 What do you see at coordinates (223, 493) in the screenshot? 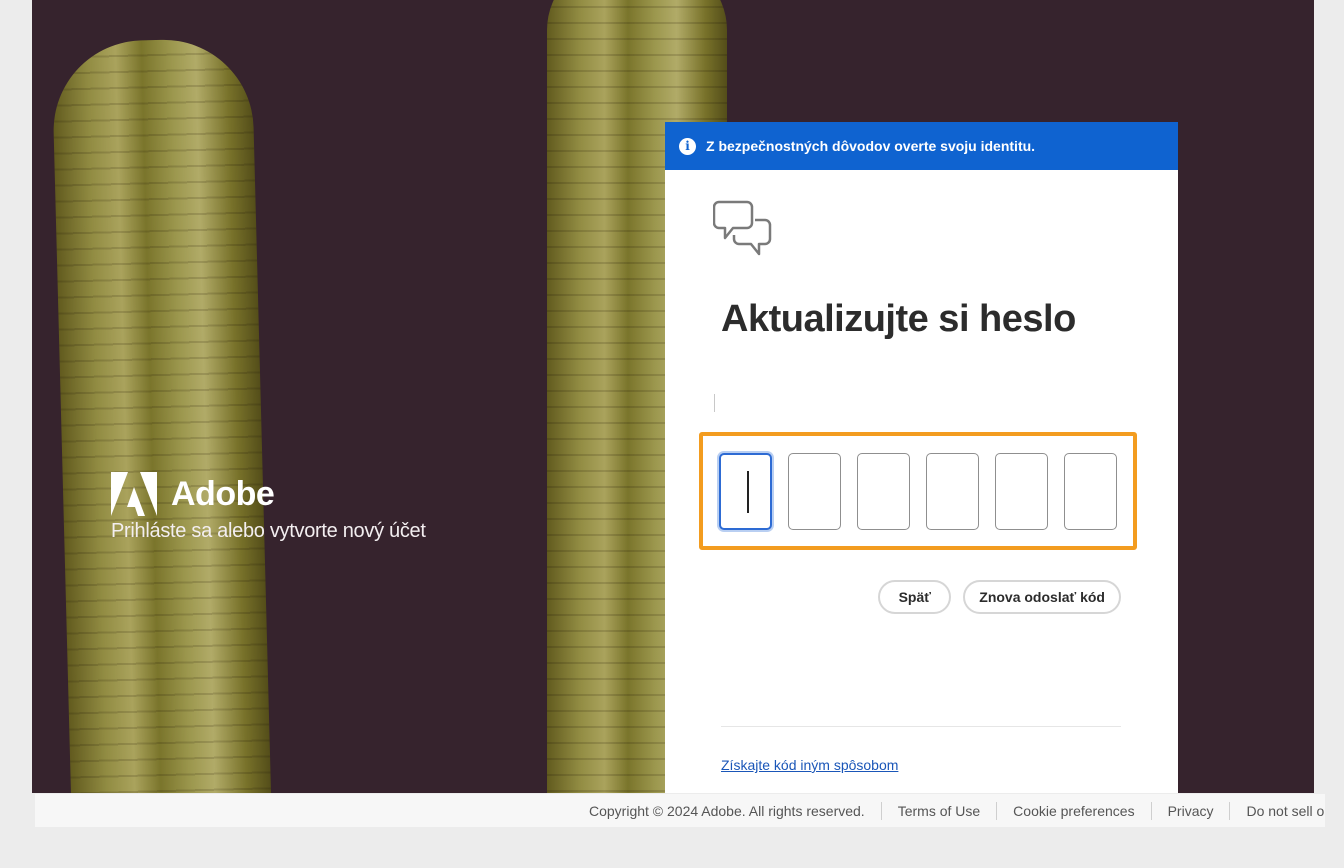
I see `brand-name: Adobe` at bounding box center [223, 493].